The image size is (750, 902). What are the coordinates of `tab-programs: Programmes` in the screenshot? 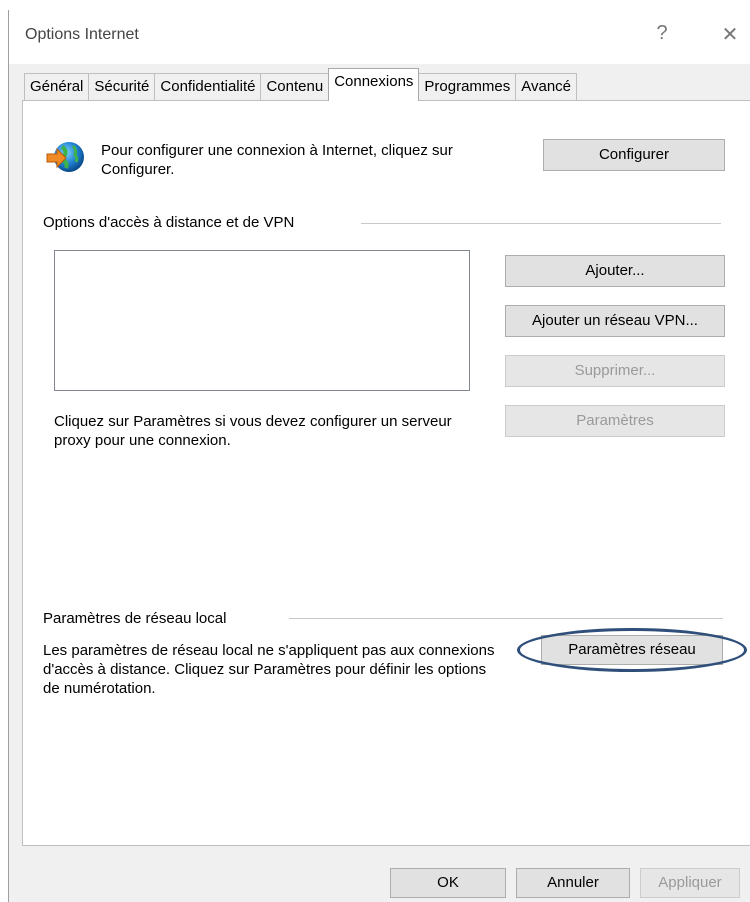 It's located at (467, 86).